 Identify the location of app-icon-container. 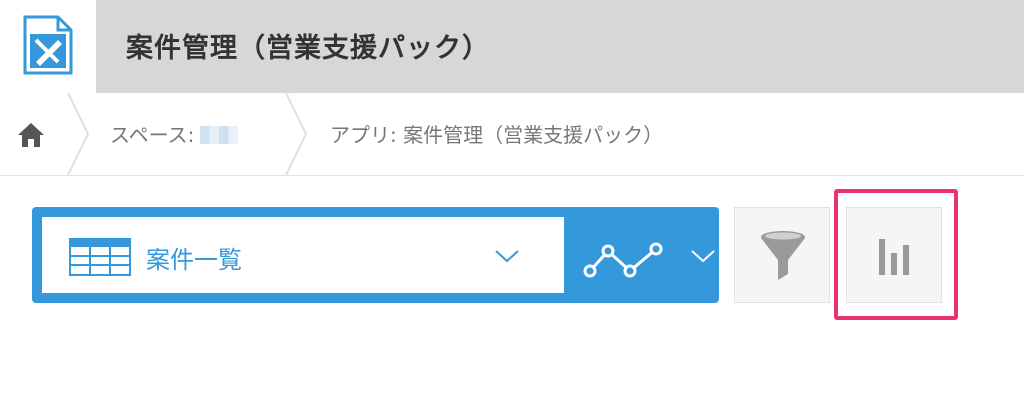
(48, 46).